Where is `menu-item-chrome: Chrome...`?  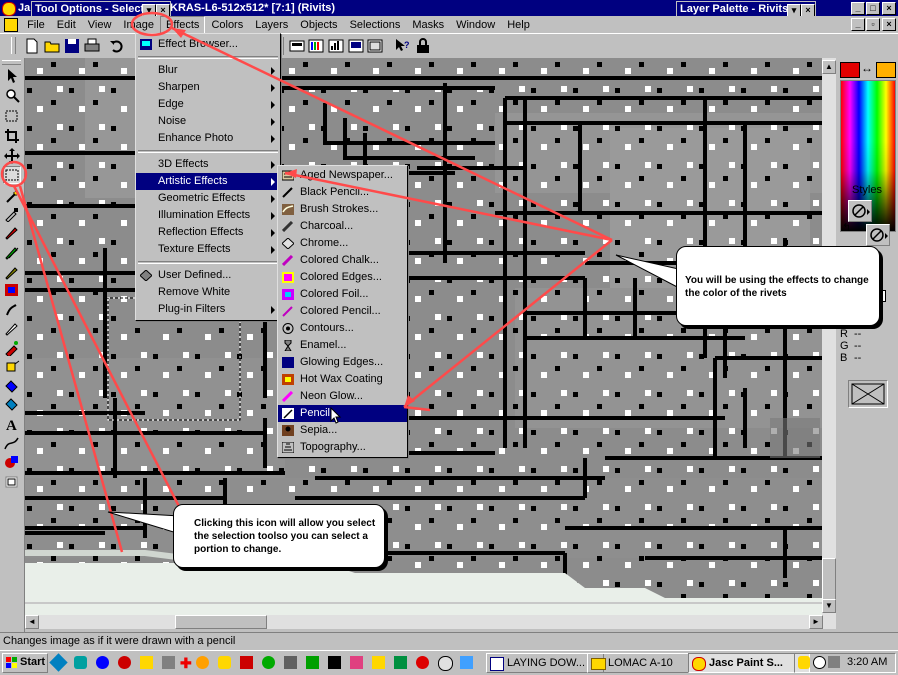
menu-item-chrome: Chrome... is located at coordinates (342, 243).